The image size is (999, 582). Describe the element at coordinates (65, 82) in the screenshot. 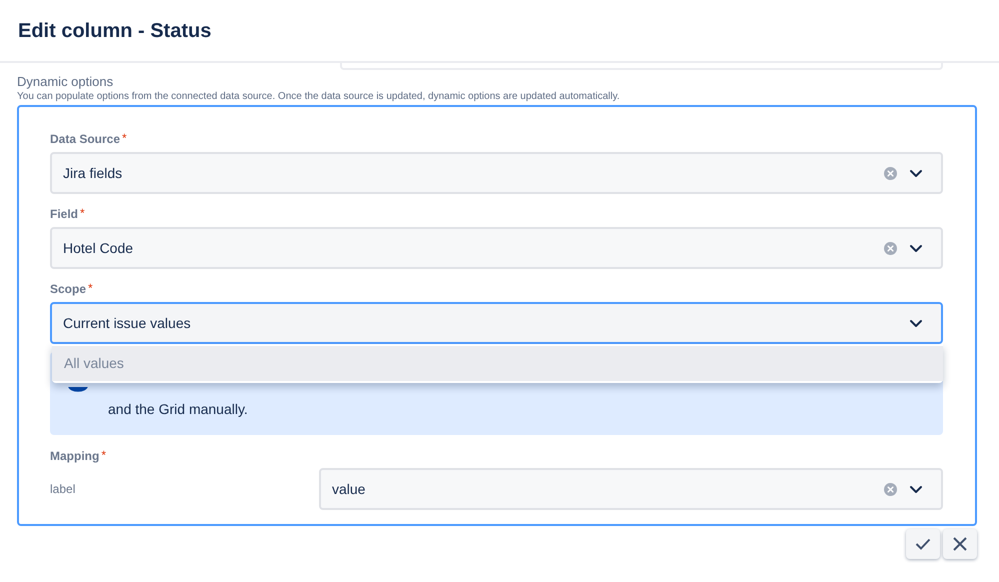

I see `section-title: Dynamic options` at that location.